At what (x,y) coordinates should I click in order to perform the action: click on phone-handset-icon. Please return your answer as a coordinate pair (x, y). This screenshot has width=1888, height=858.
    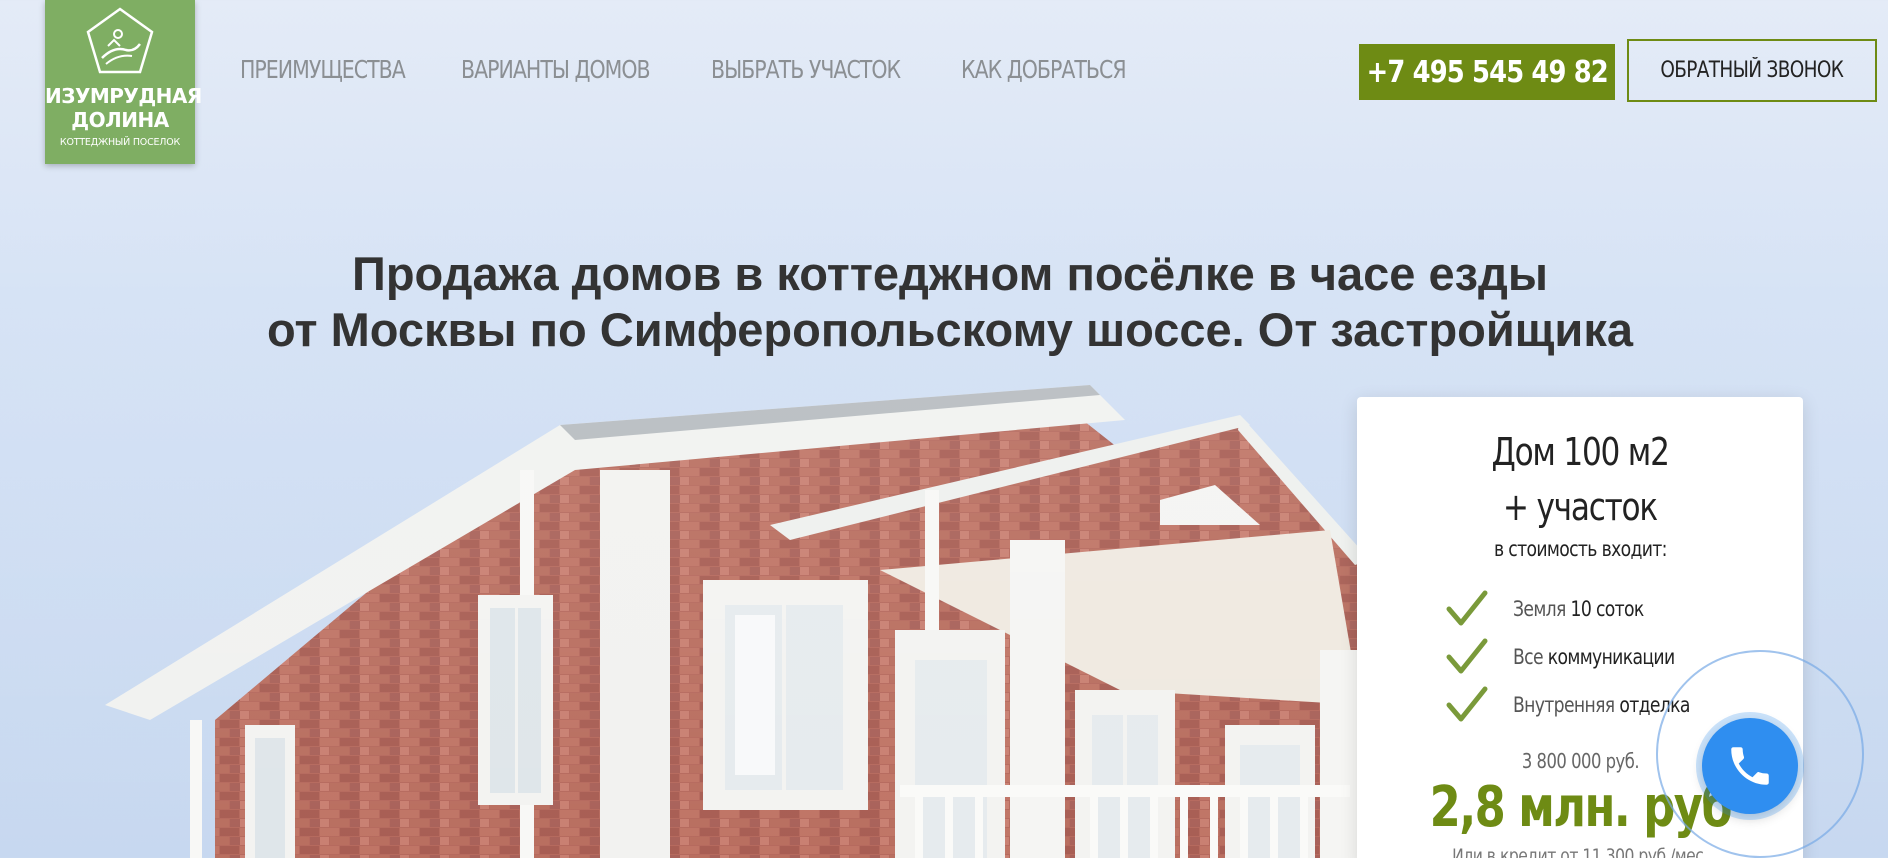
    Looking at the image, I should click on (1750, 766).